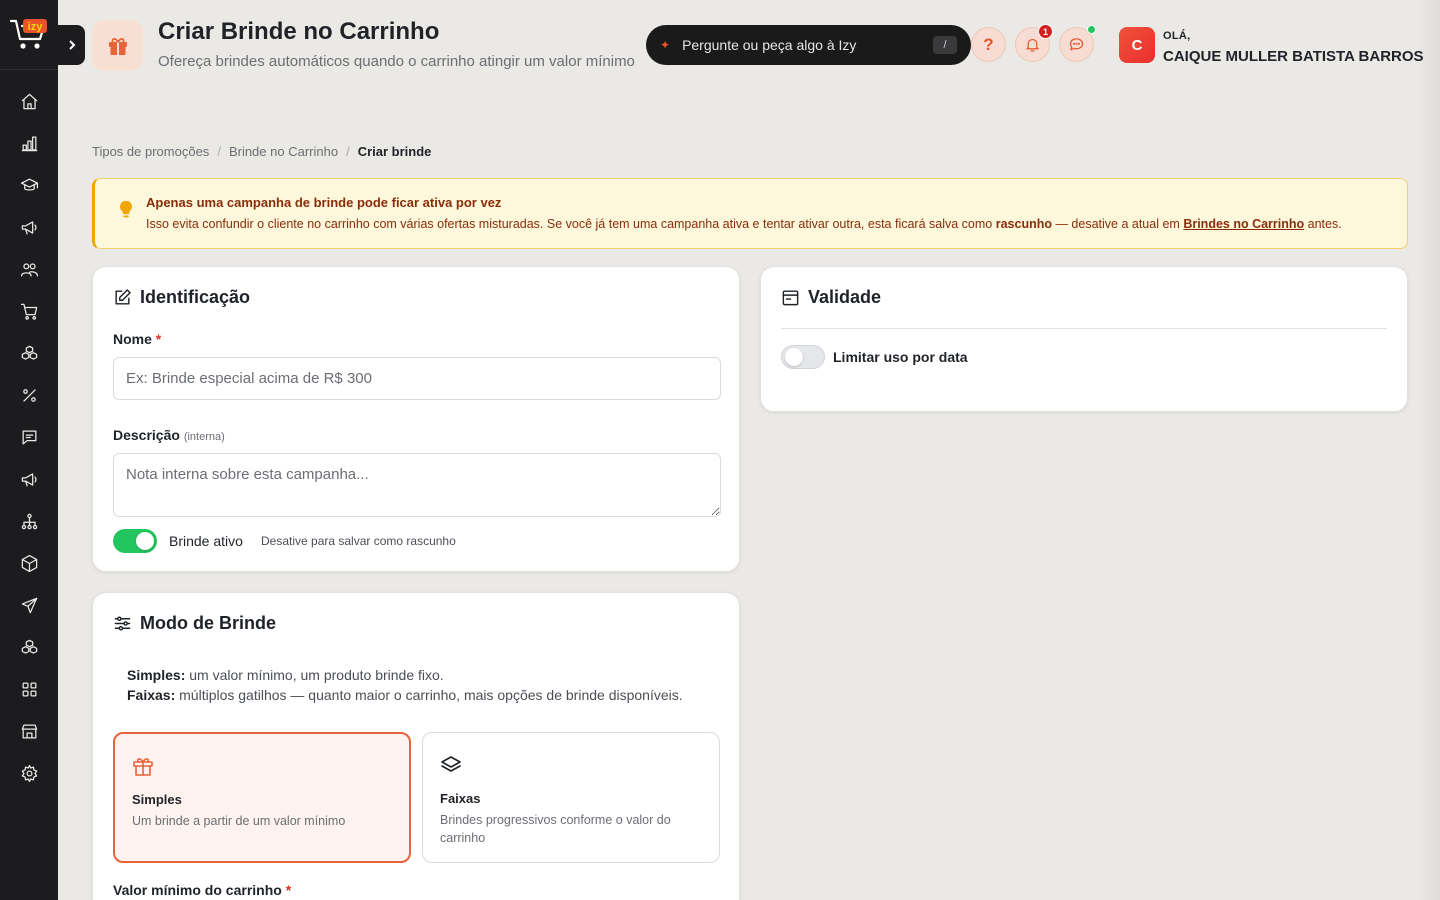  Describe the element at coordinates (1084, 339) in the screenshot. I see `validade-card: Validade Limitar uso por data` at that location.